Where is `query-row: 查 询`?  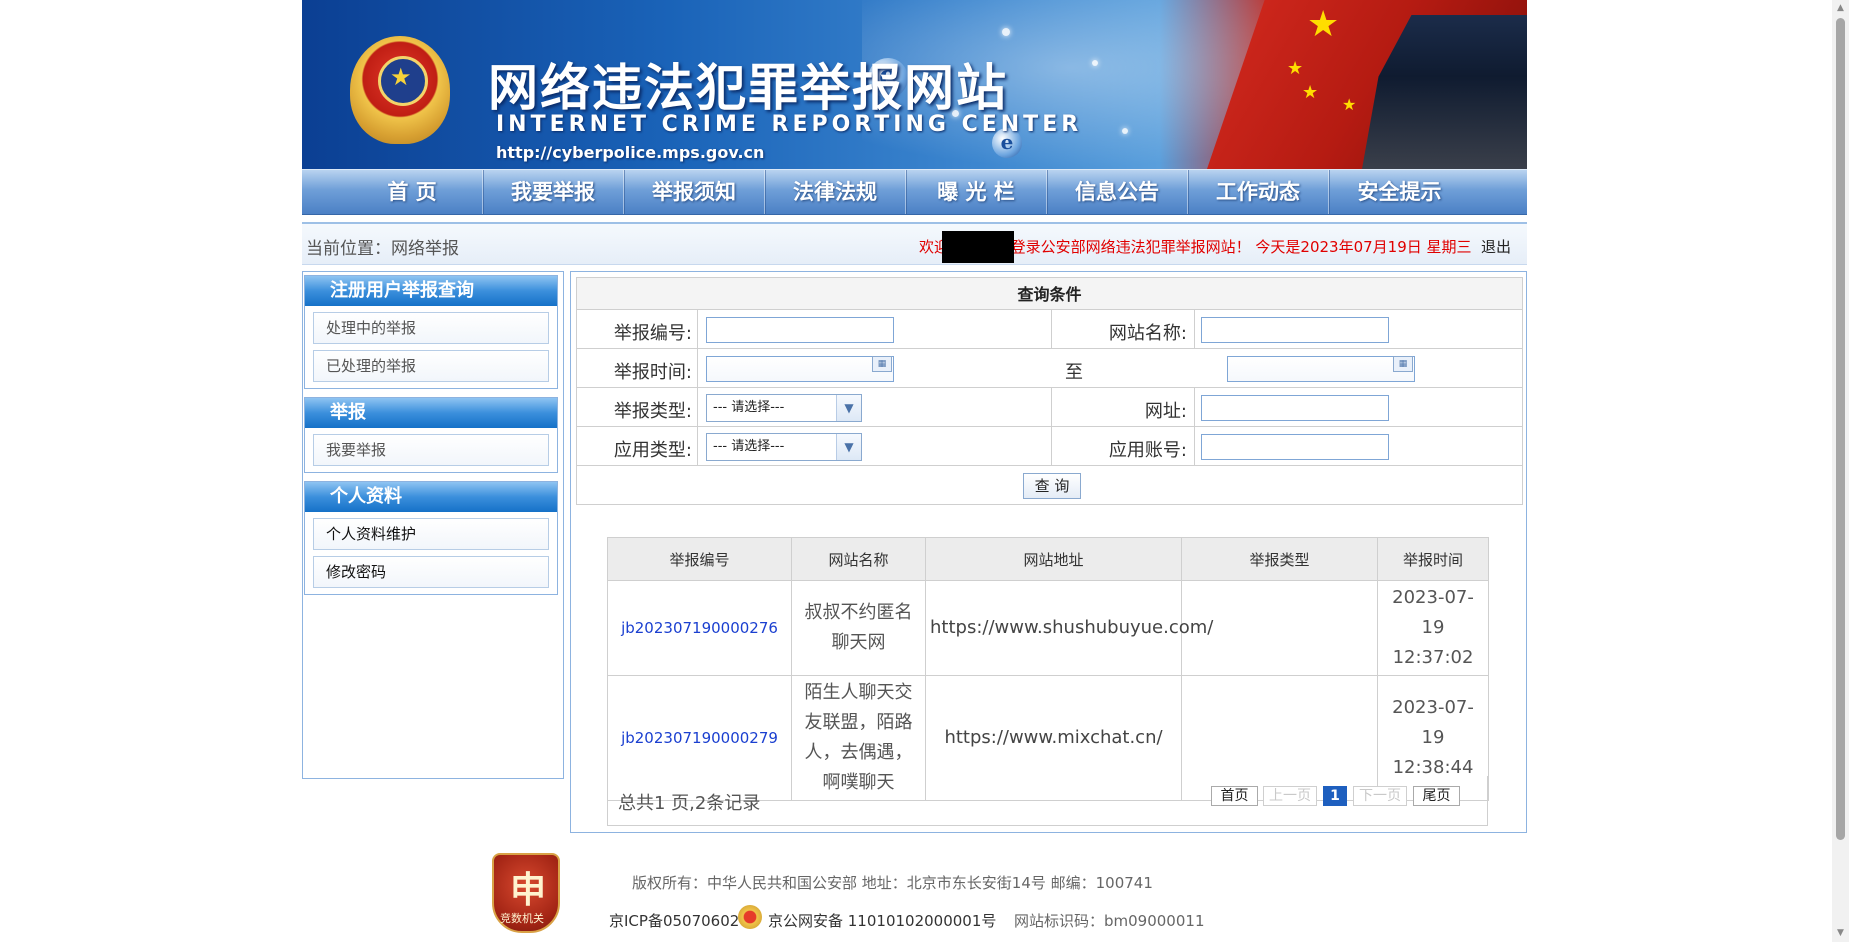 query-row: 查 询 is located at coordinates (1049, 485).